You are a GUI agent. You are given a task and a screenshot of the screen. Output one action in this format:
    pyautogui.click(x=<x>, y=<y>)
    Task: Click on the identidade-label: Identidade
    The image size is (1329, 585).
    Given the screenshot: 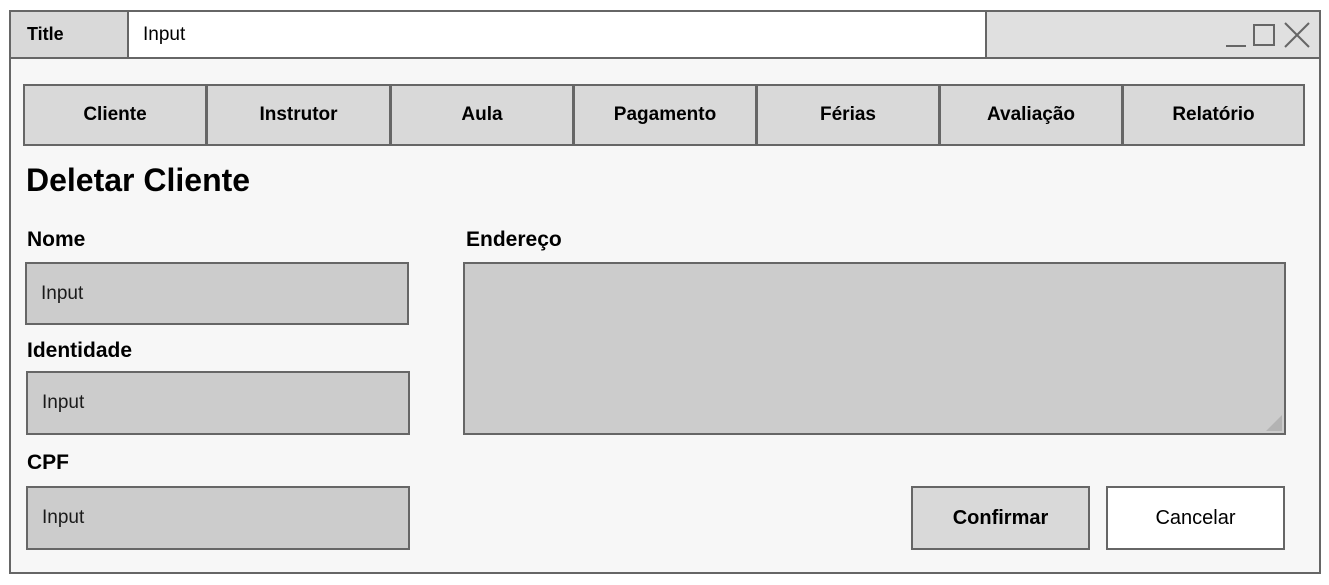 What is the action you would take?
    pyautogui.click(x=80, y=350)
    